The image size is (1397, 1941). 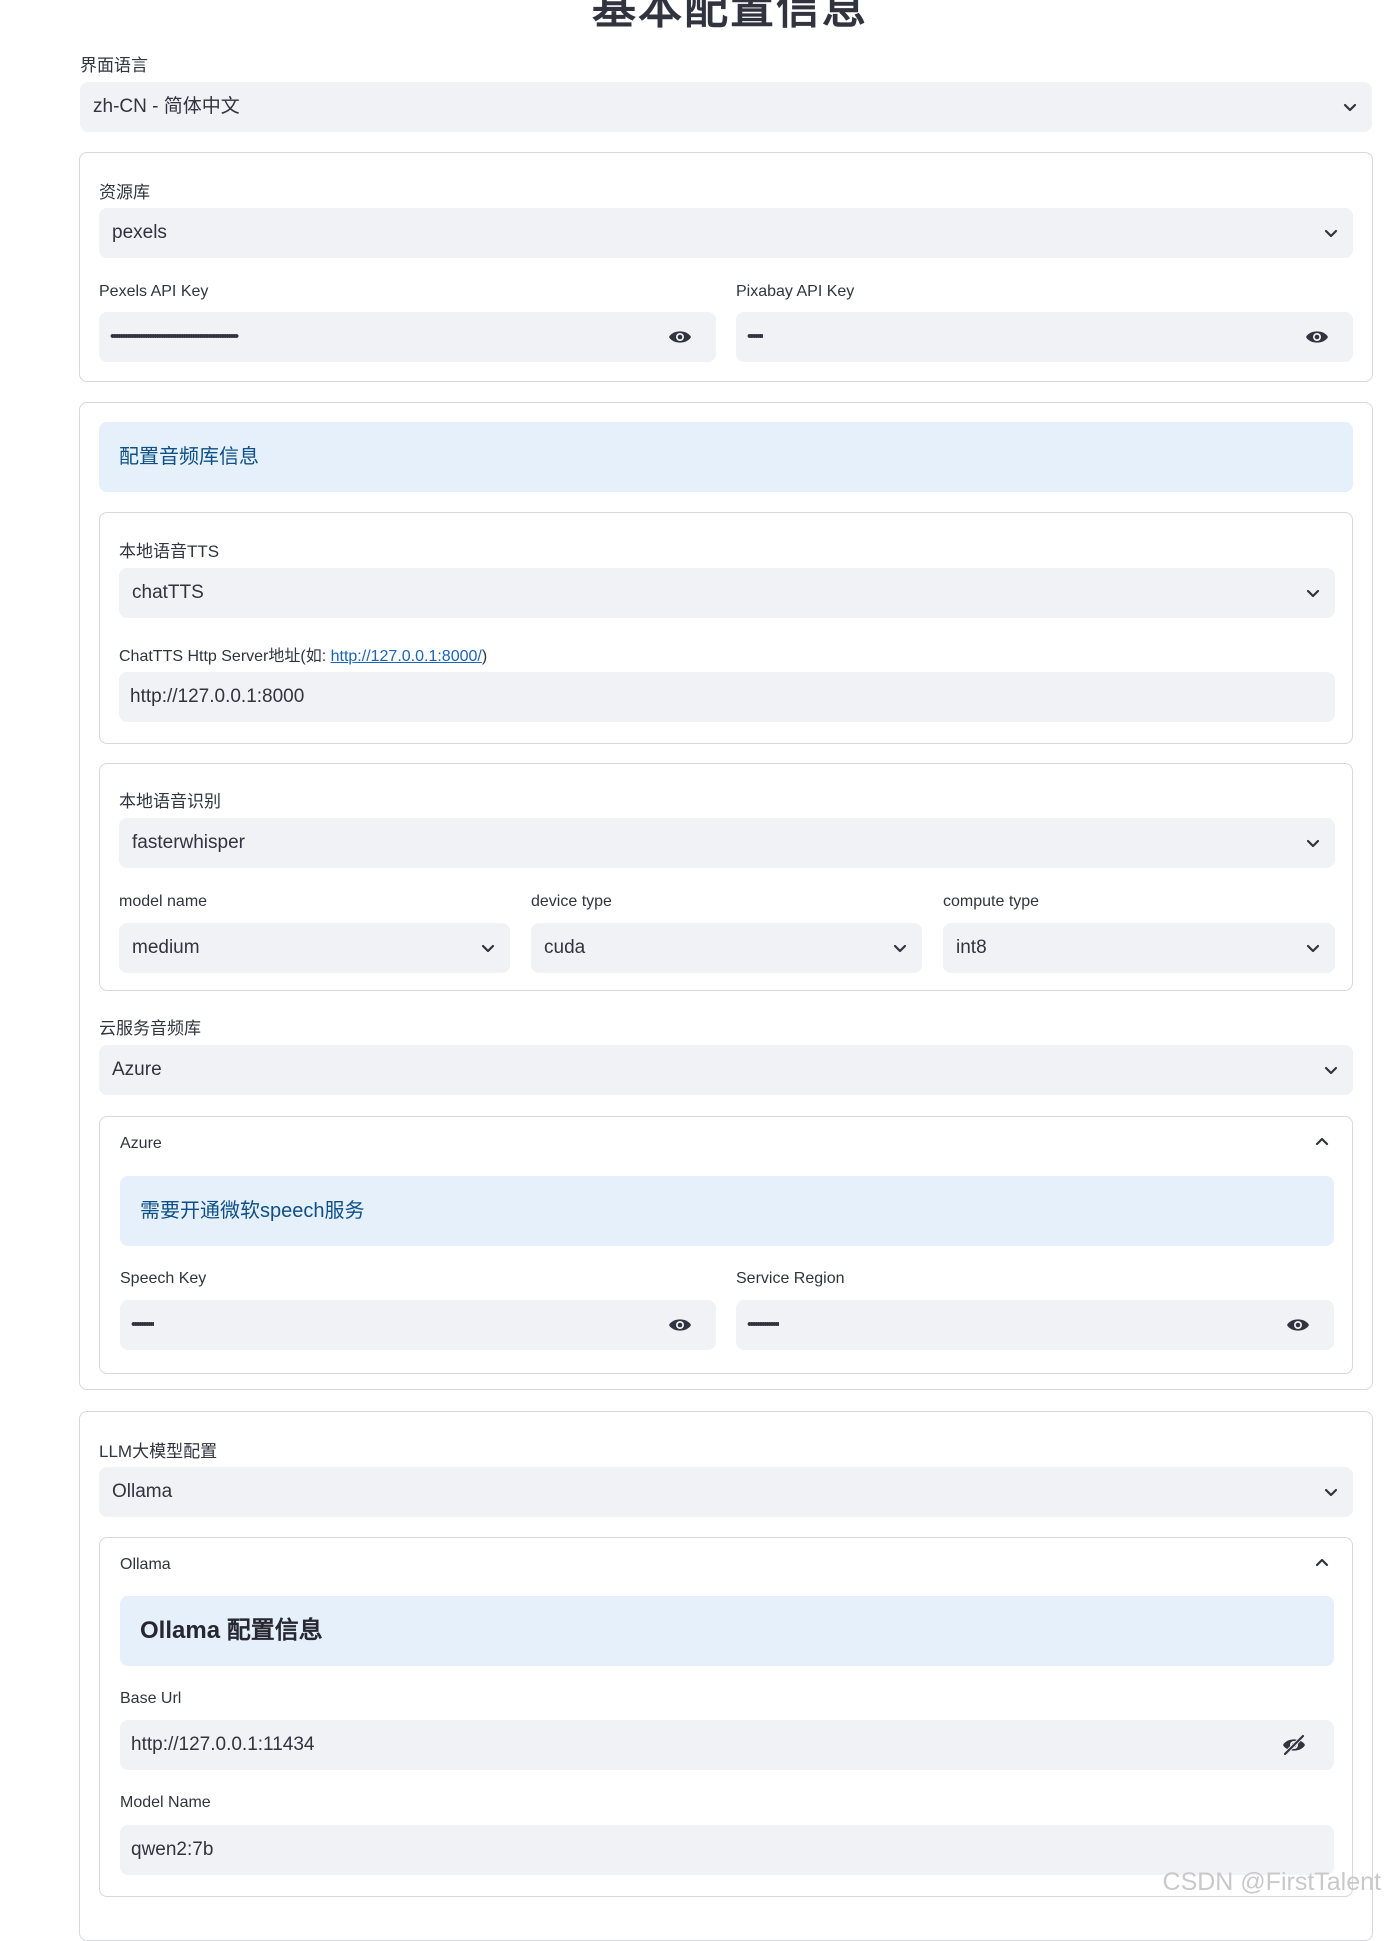 I want to click on audio-info-banner: 配置音频库信息, so click(x=726, y=457).